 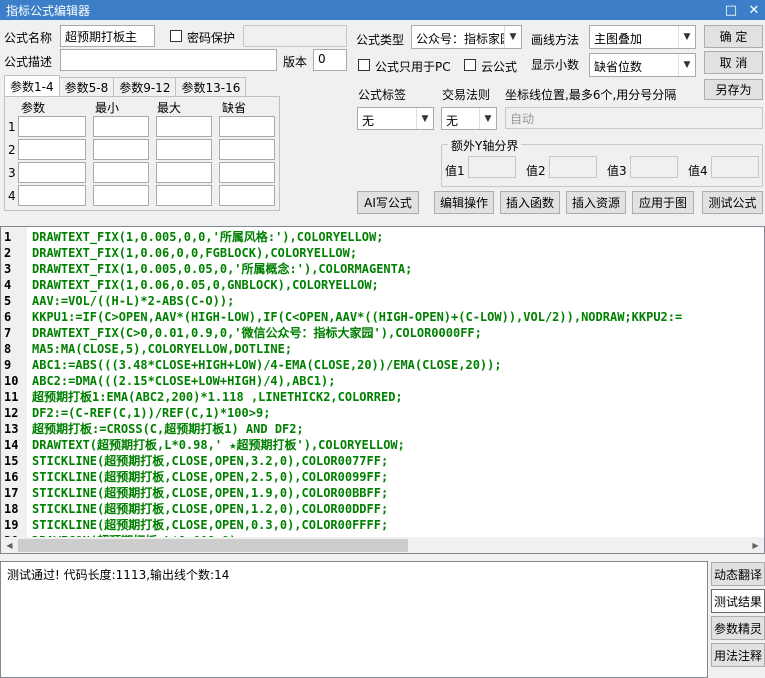 I want to click on param-wizard-button: 参数精灵, so click(x=738, y=628).